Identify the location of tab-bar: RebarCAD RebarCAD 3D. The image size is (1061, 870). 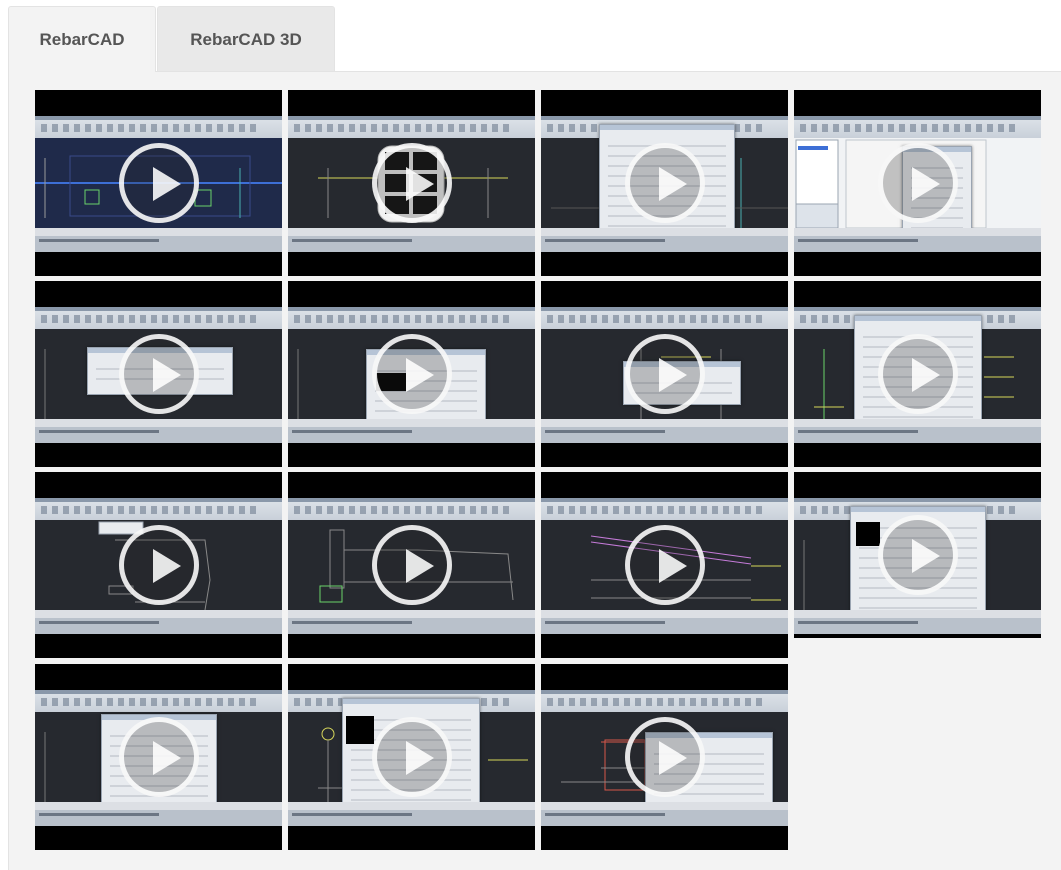
(171, 39).